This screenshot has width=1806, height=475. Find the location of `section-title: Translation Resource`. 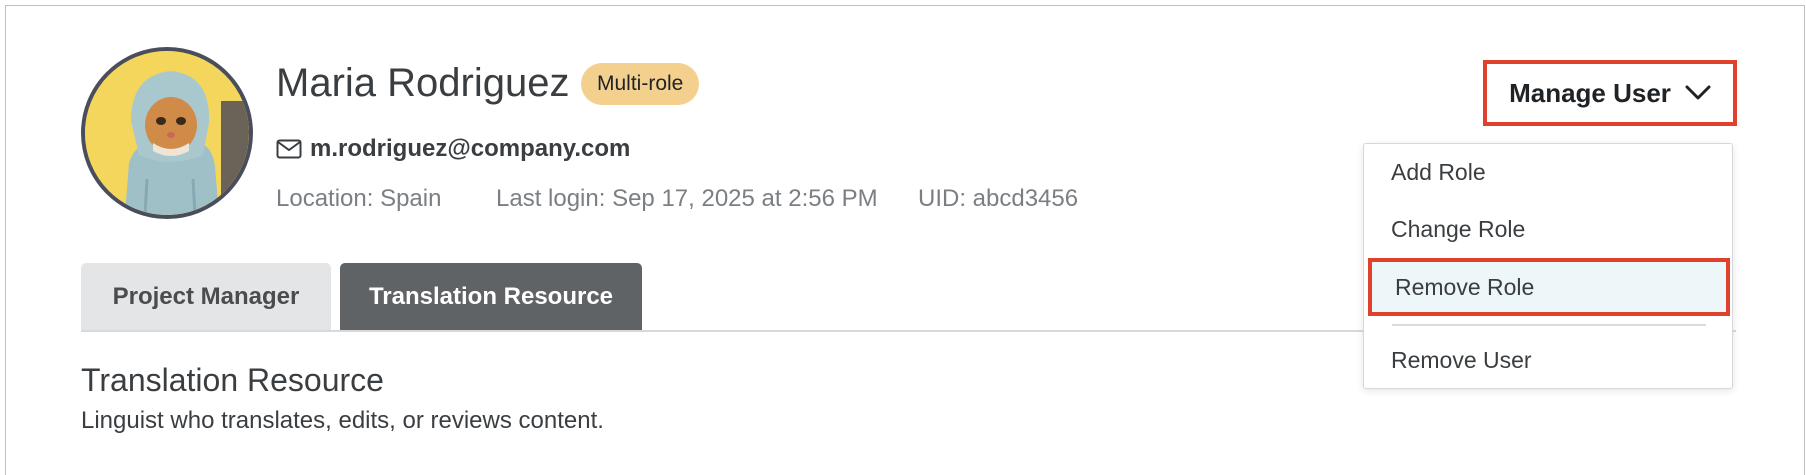

section-title: Translation Resource is located at coordinates (232, 380).